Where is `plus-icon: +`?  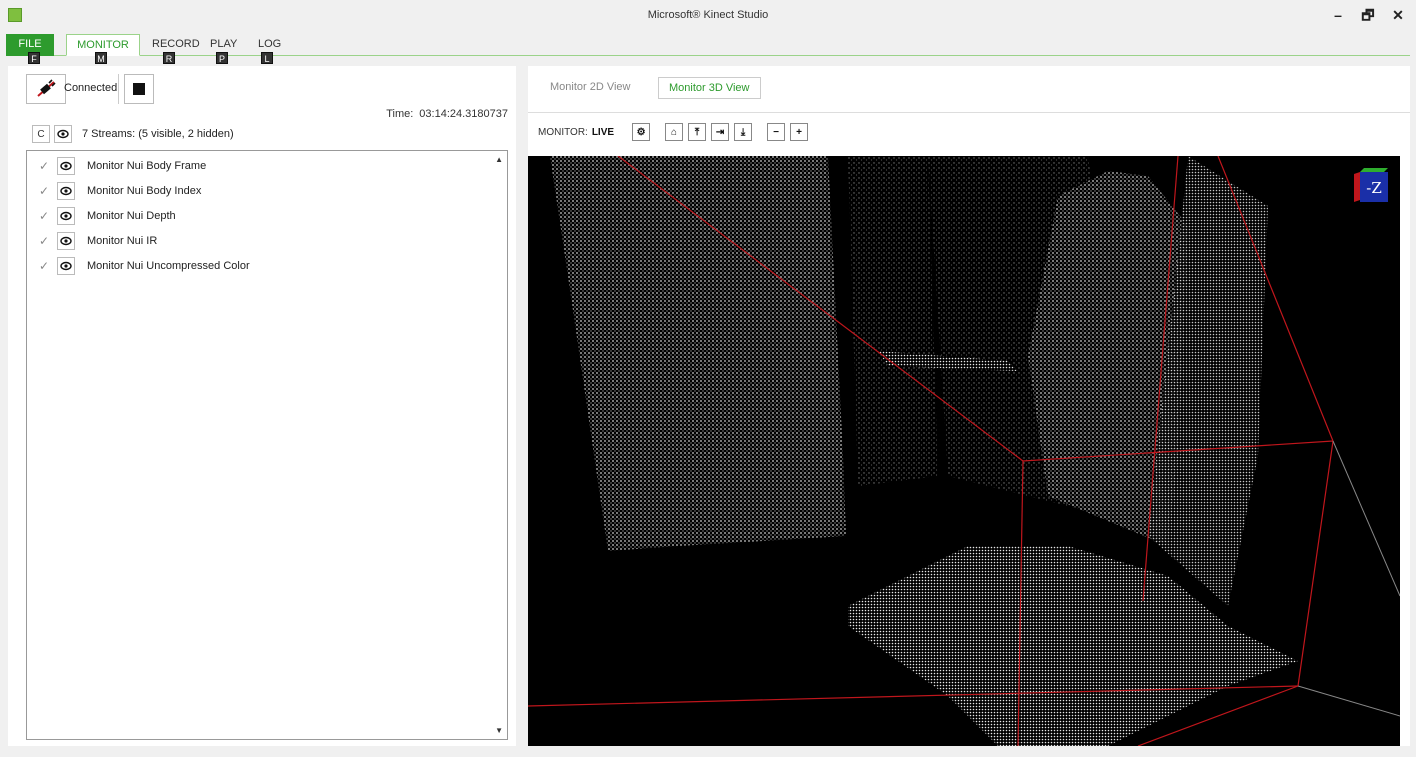 plus-icon: + is located at coordinates (799, 132).